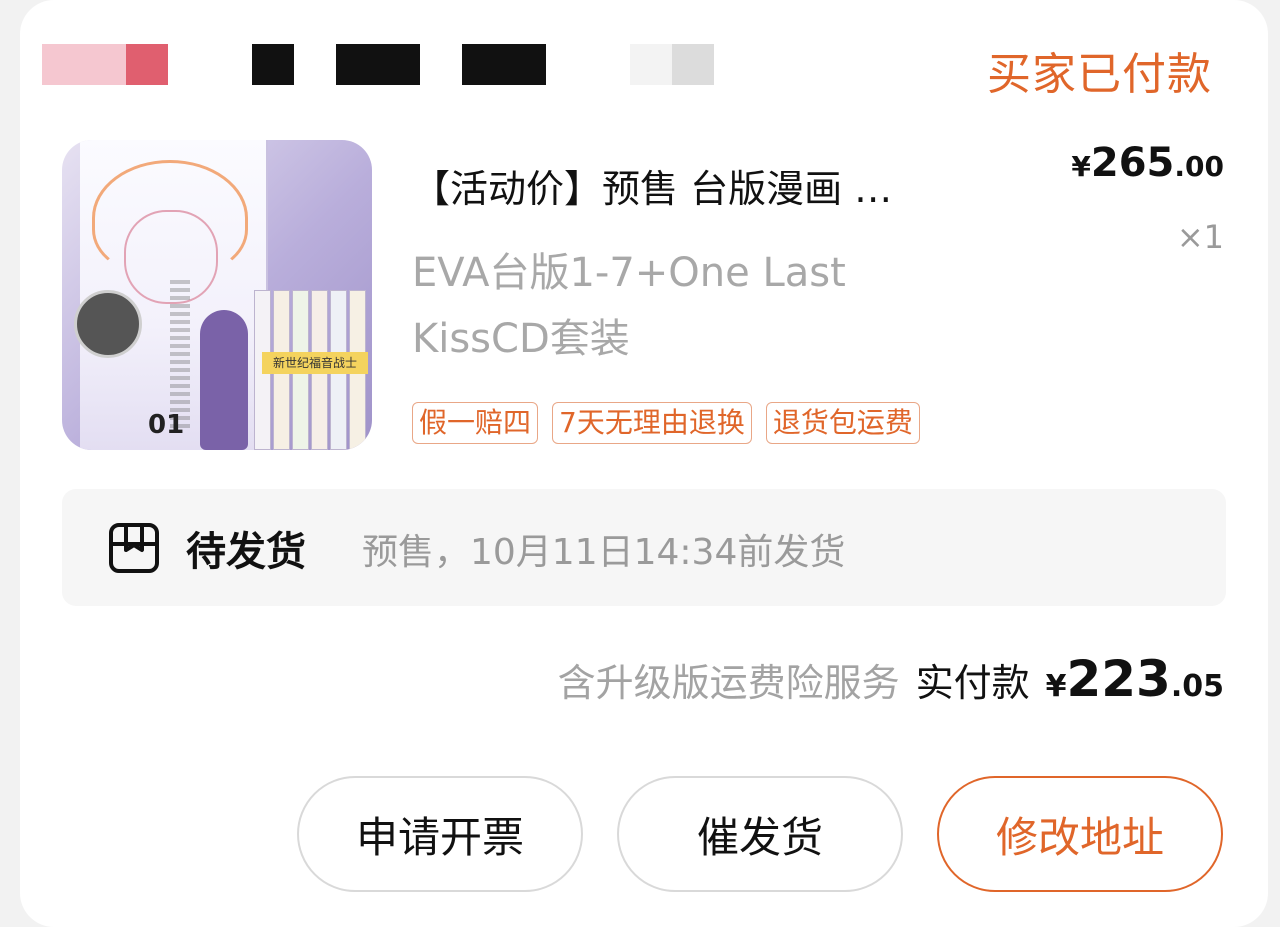  I want to click on shipping-status: 待发货, so click(246, 552).